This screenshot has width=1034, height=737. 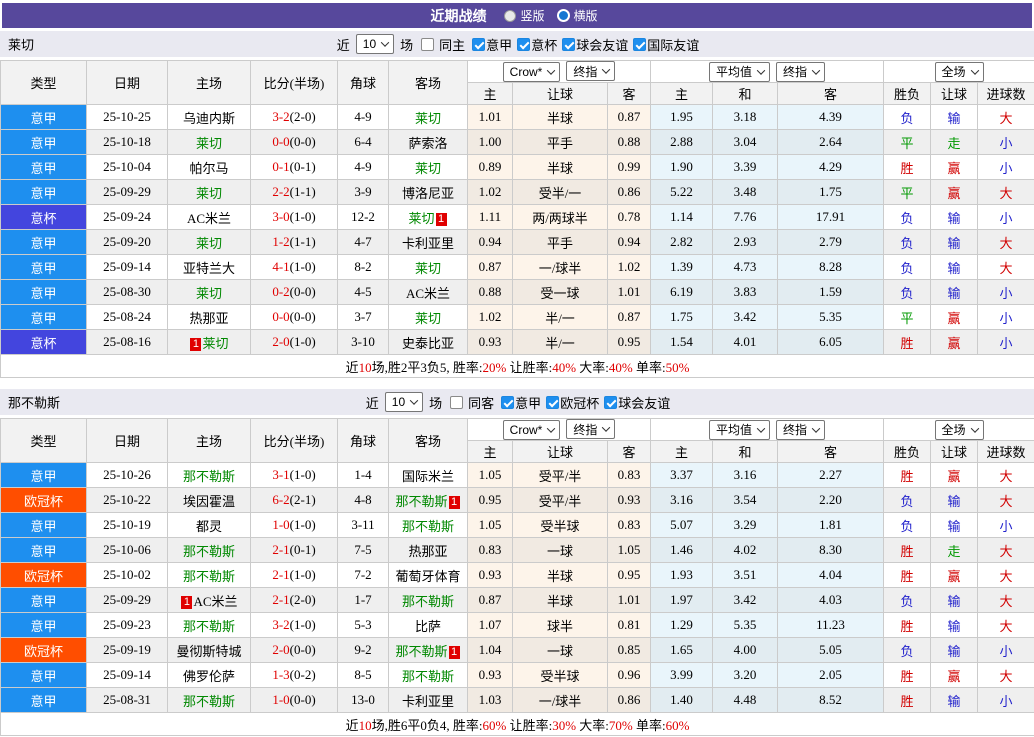 I want to click on away-cell: 萨索洛, so click(x=428, y=142).